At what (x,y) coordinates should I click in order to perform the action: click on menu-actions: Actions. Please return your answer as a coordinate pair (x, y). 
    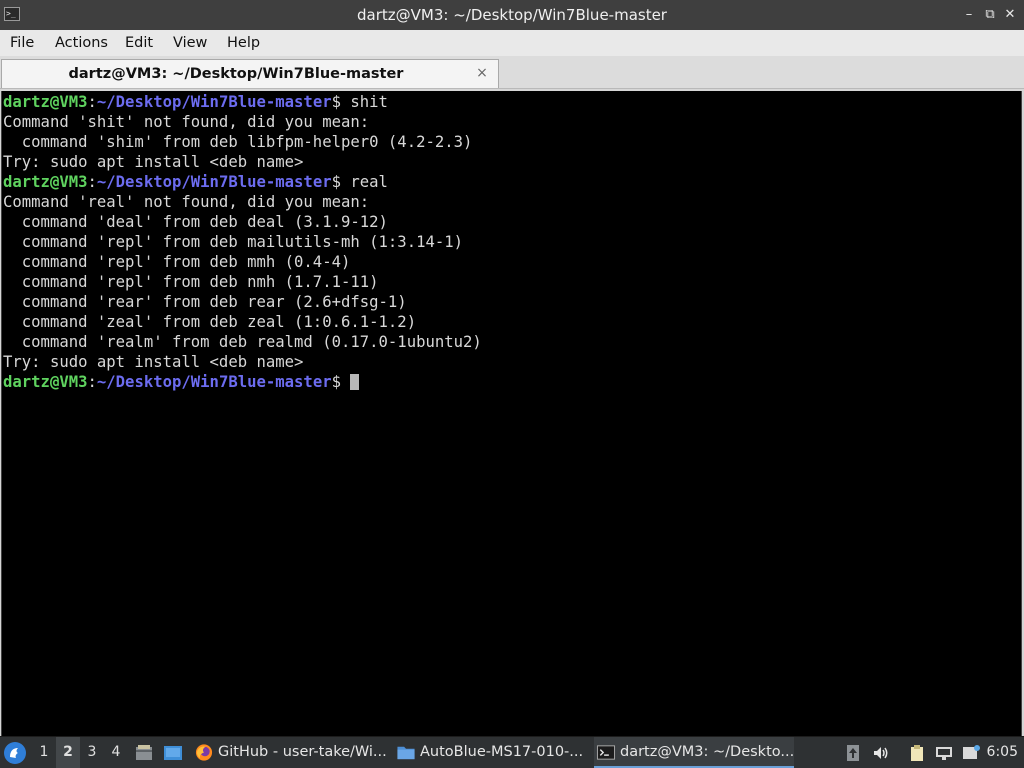
    Looking at the image, I should click on (81, 43).